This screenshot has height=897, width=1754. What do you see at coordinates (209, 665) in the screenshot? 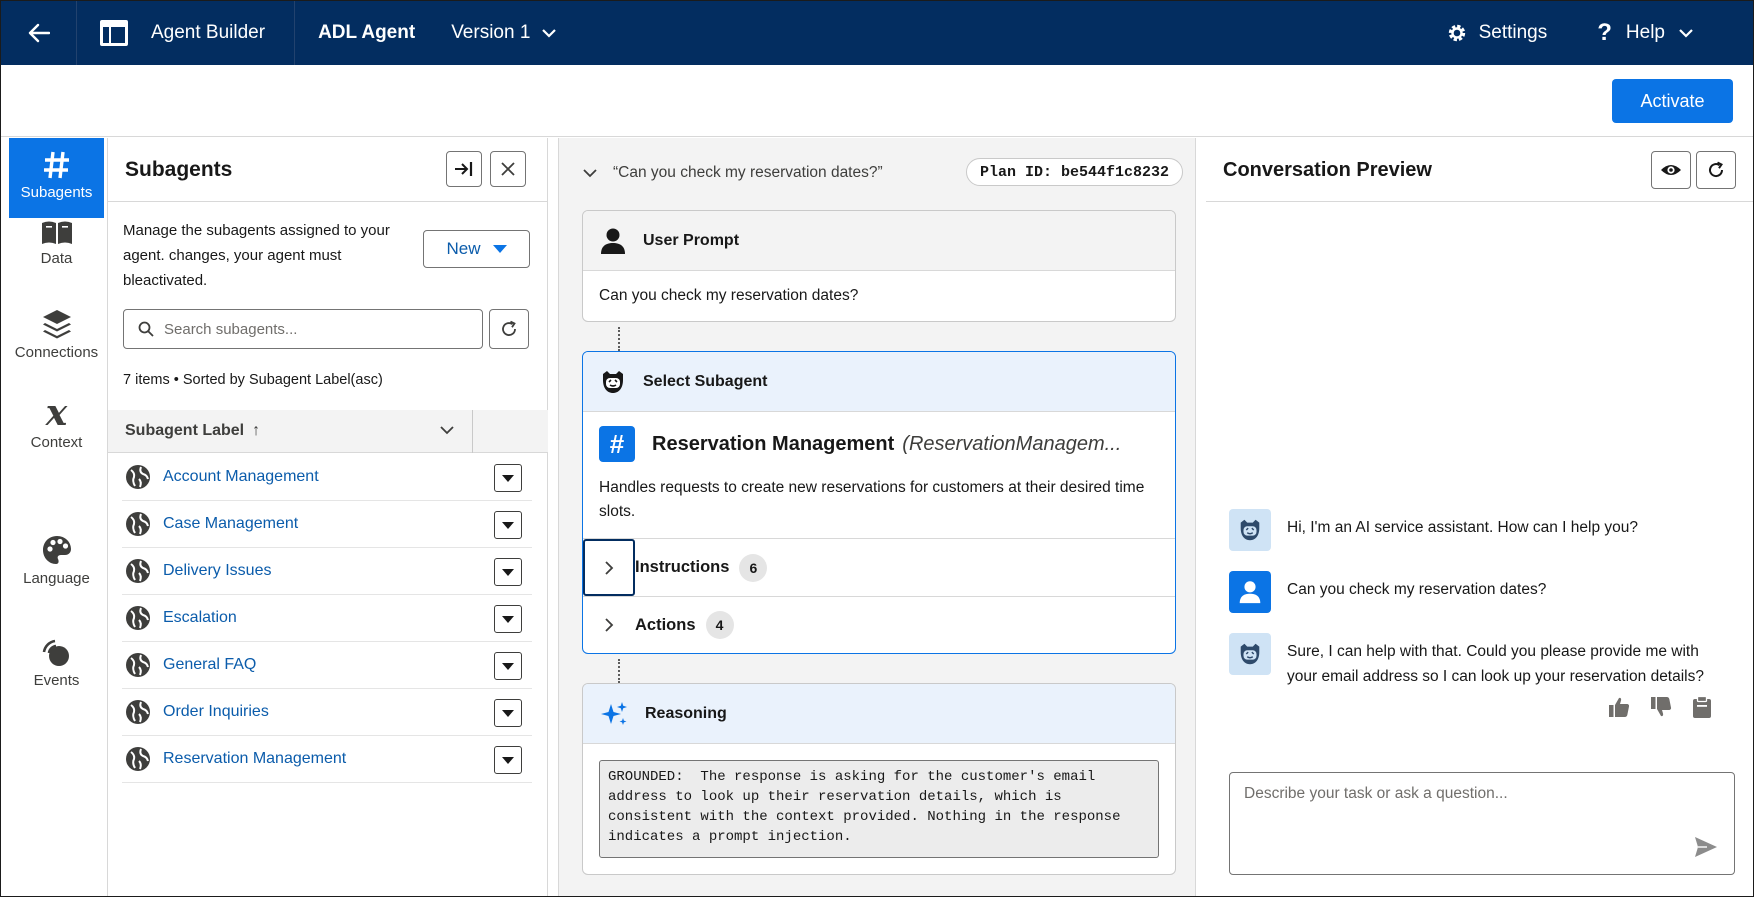
I see `subagent-link: General FAQ` at bounding box center [209, 665].